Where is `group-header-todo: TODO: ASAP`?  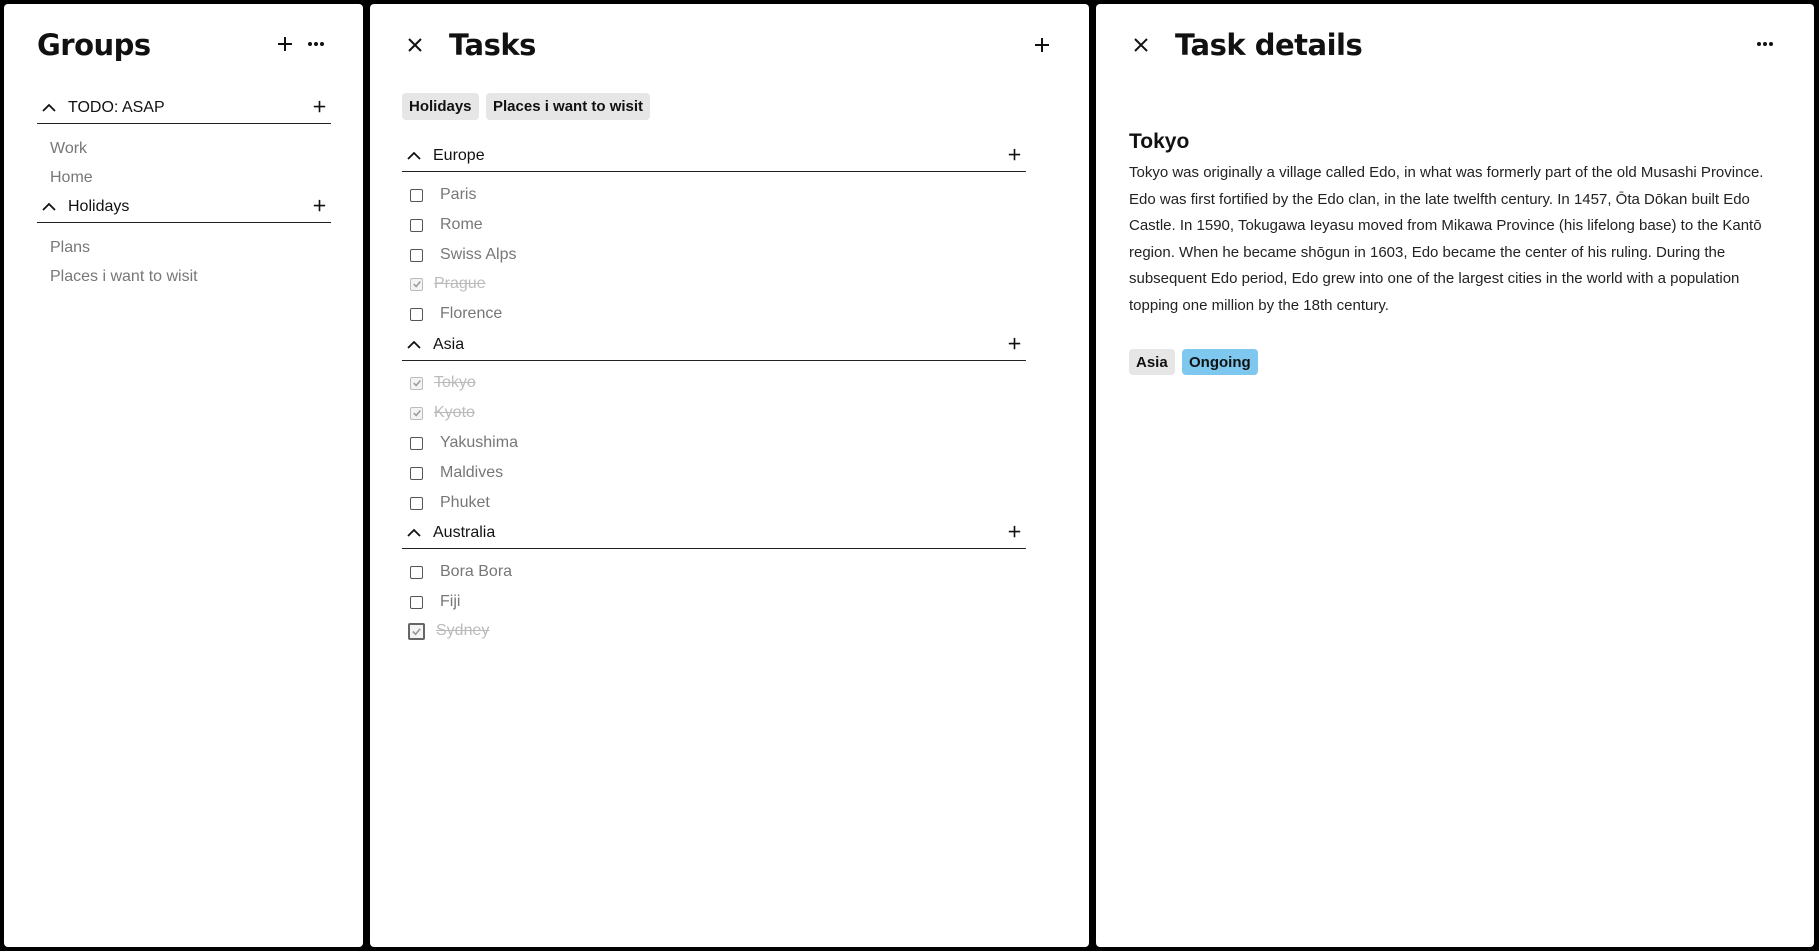
group-header-todo: TODO: ASAP is located at coordinates (184, 108).